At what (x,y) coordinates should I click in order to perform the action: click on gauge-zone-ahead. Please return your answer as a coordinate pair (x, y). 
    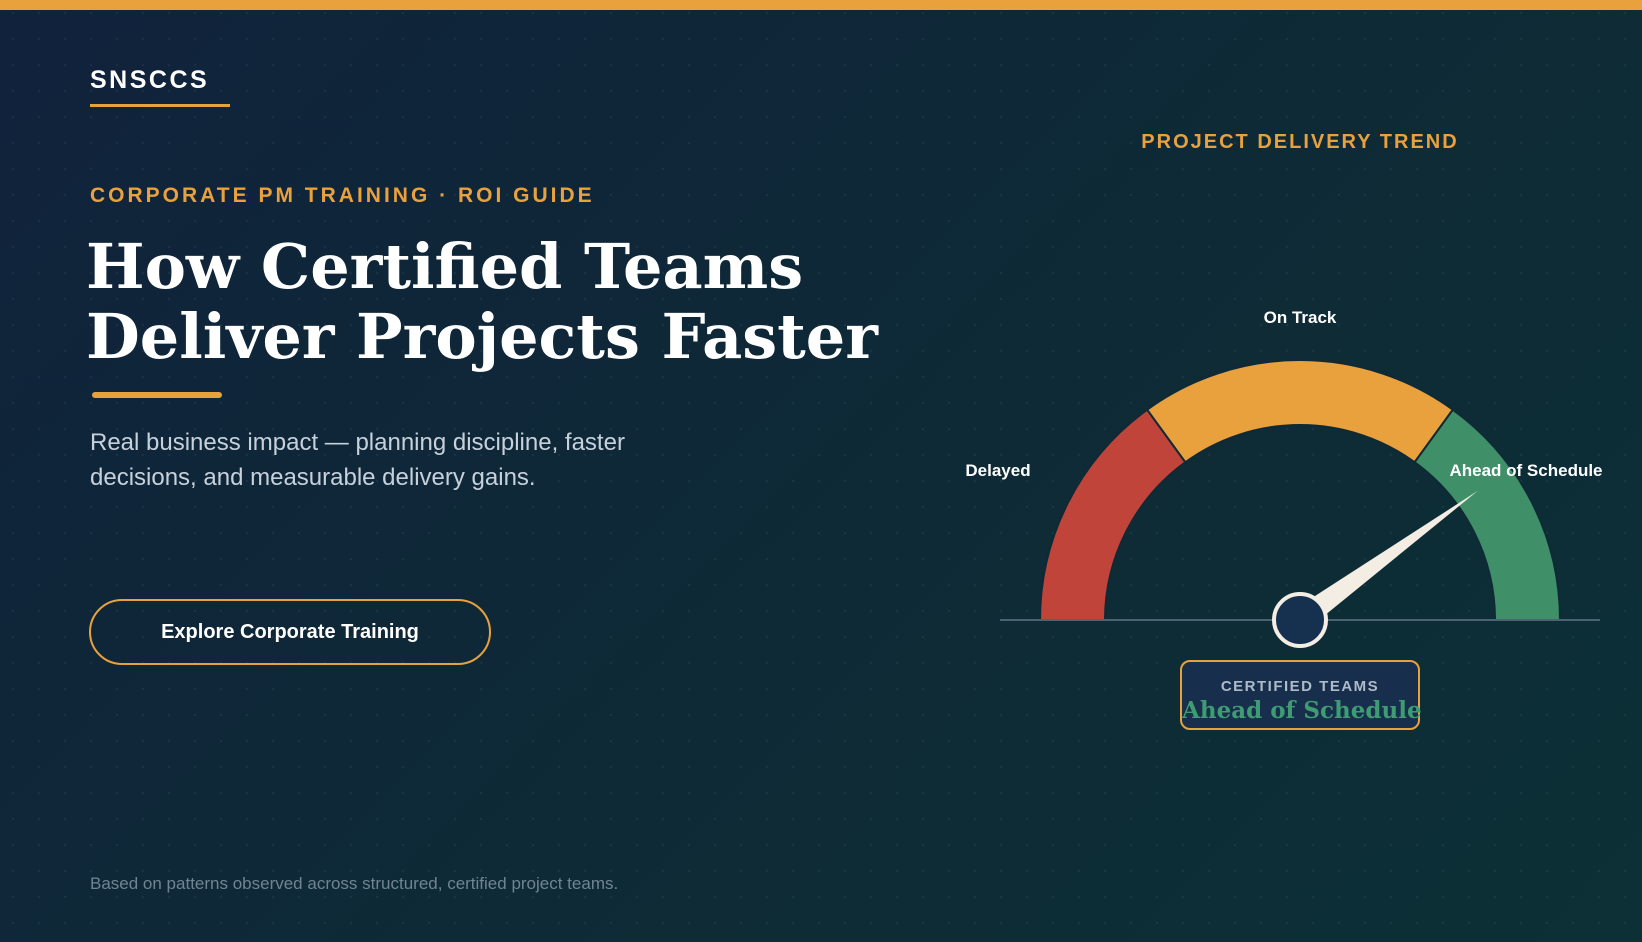
    Looking at the image, I should click on (1487, 514).